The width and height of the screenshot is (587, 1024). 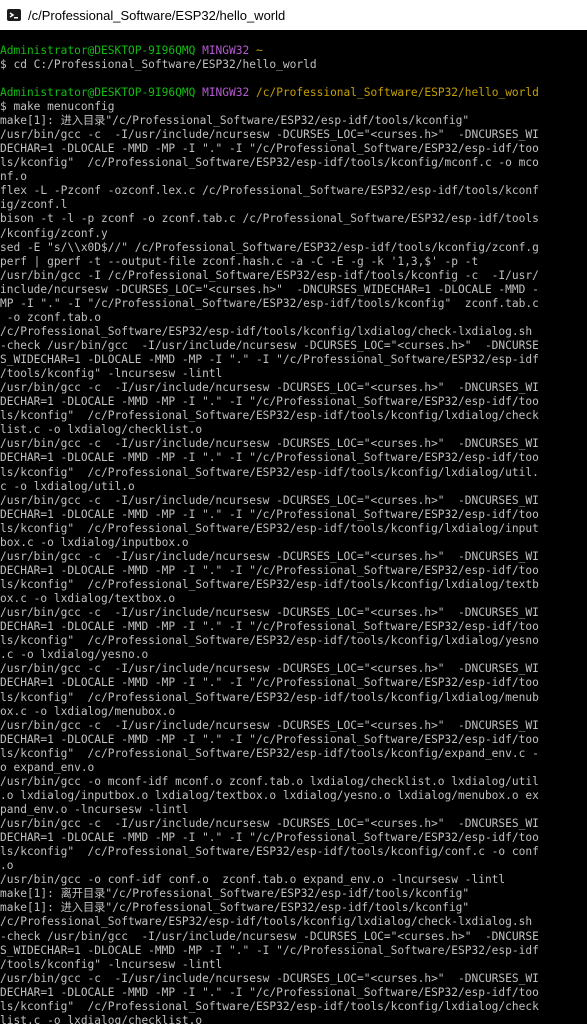 What do you see at coordinates (7, 866) in the screenshot?
I see `output-line: .o` at bounding box center [7, 866].